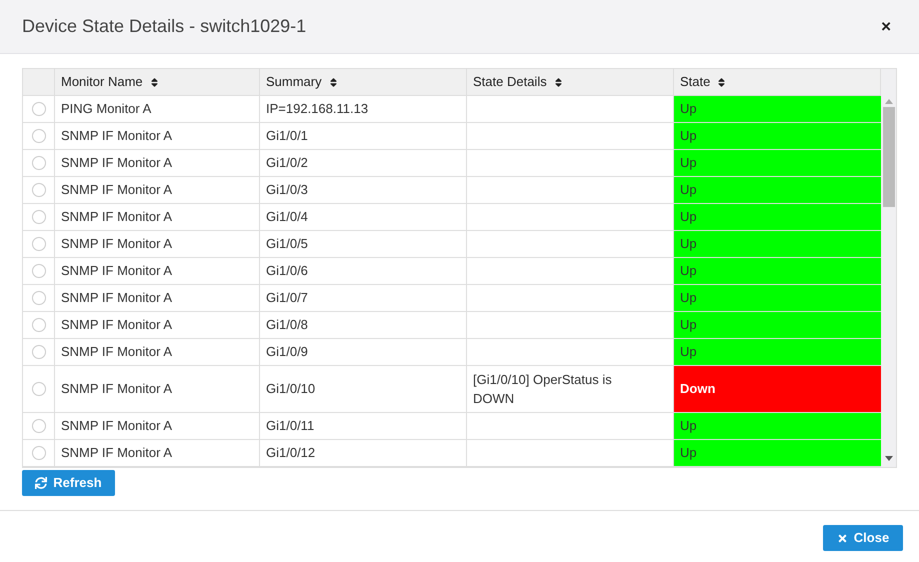 This screenshot has width=919, height=562. I want to click on state-cell: Down, so click(777, 389).